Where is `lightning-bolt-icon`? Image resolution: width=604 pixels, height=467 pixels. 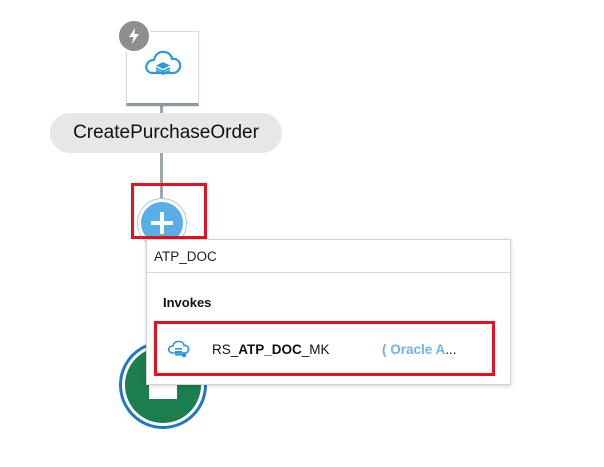 lightning-bolt-icon is located at coordinates (134, 36).